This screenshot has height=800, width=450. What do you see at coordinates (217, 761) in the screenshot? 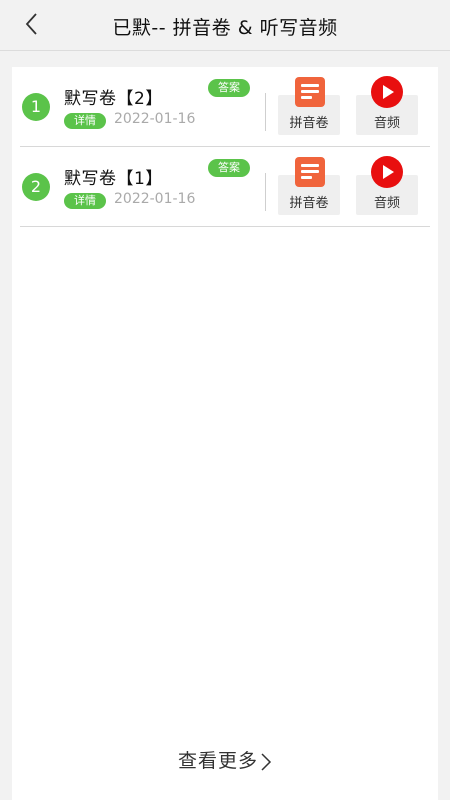
I see `view-more-label: 查看更多` at bounding box center [217, 761].